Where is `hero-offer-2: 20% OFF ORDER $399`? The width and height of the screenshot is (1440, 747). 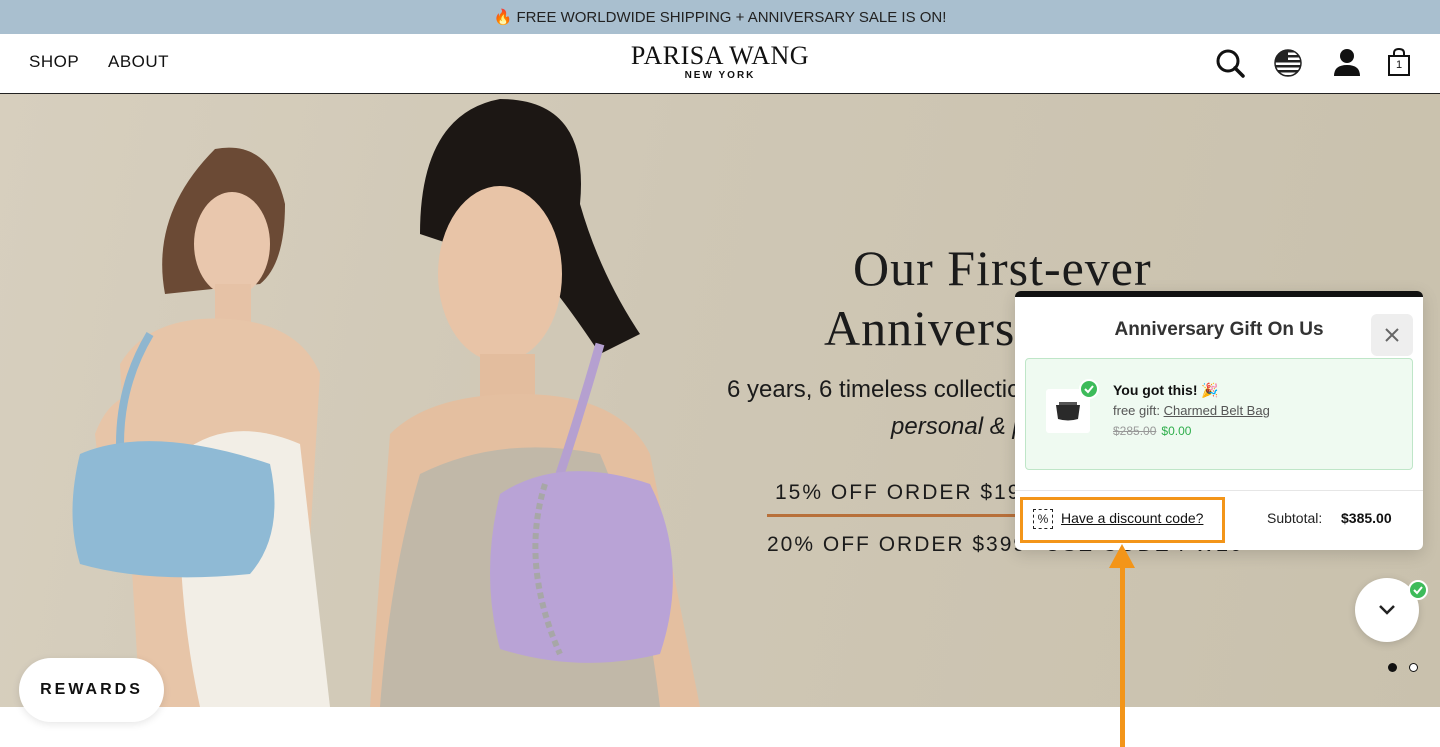
hero-offer-2: 20% OFF ORDER $399 is located at coordinates (897, 544).